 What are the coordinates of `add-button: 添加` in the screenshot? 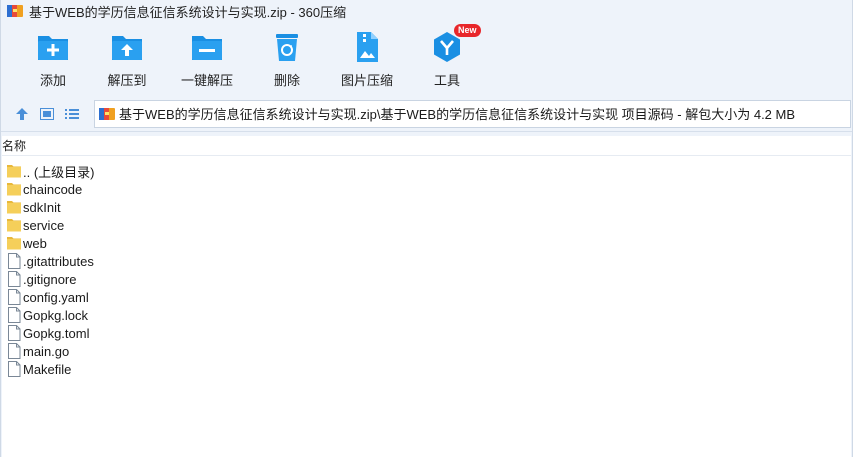 It's located at (53, 57).